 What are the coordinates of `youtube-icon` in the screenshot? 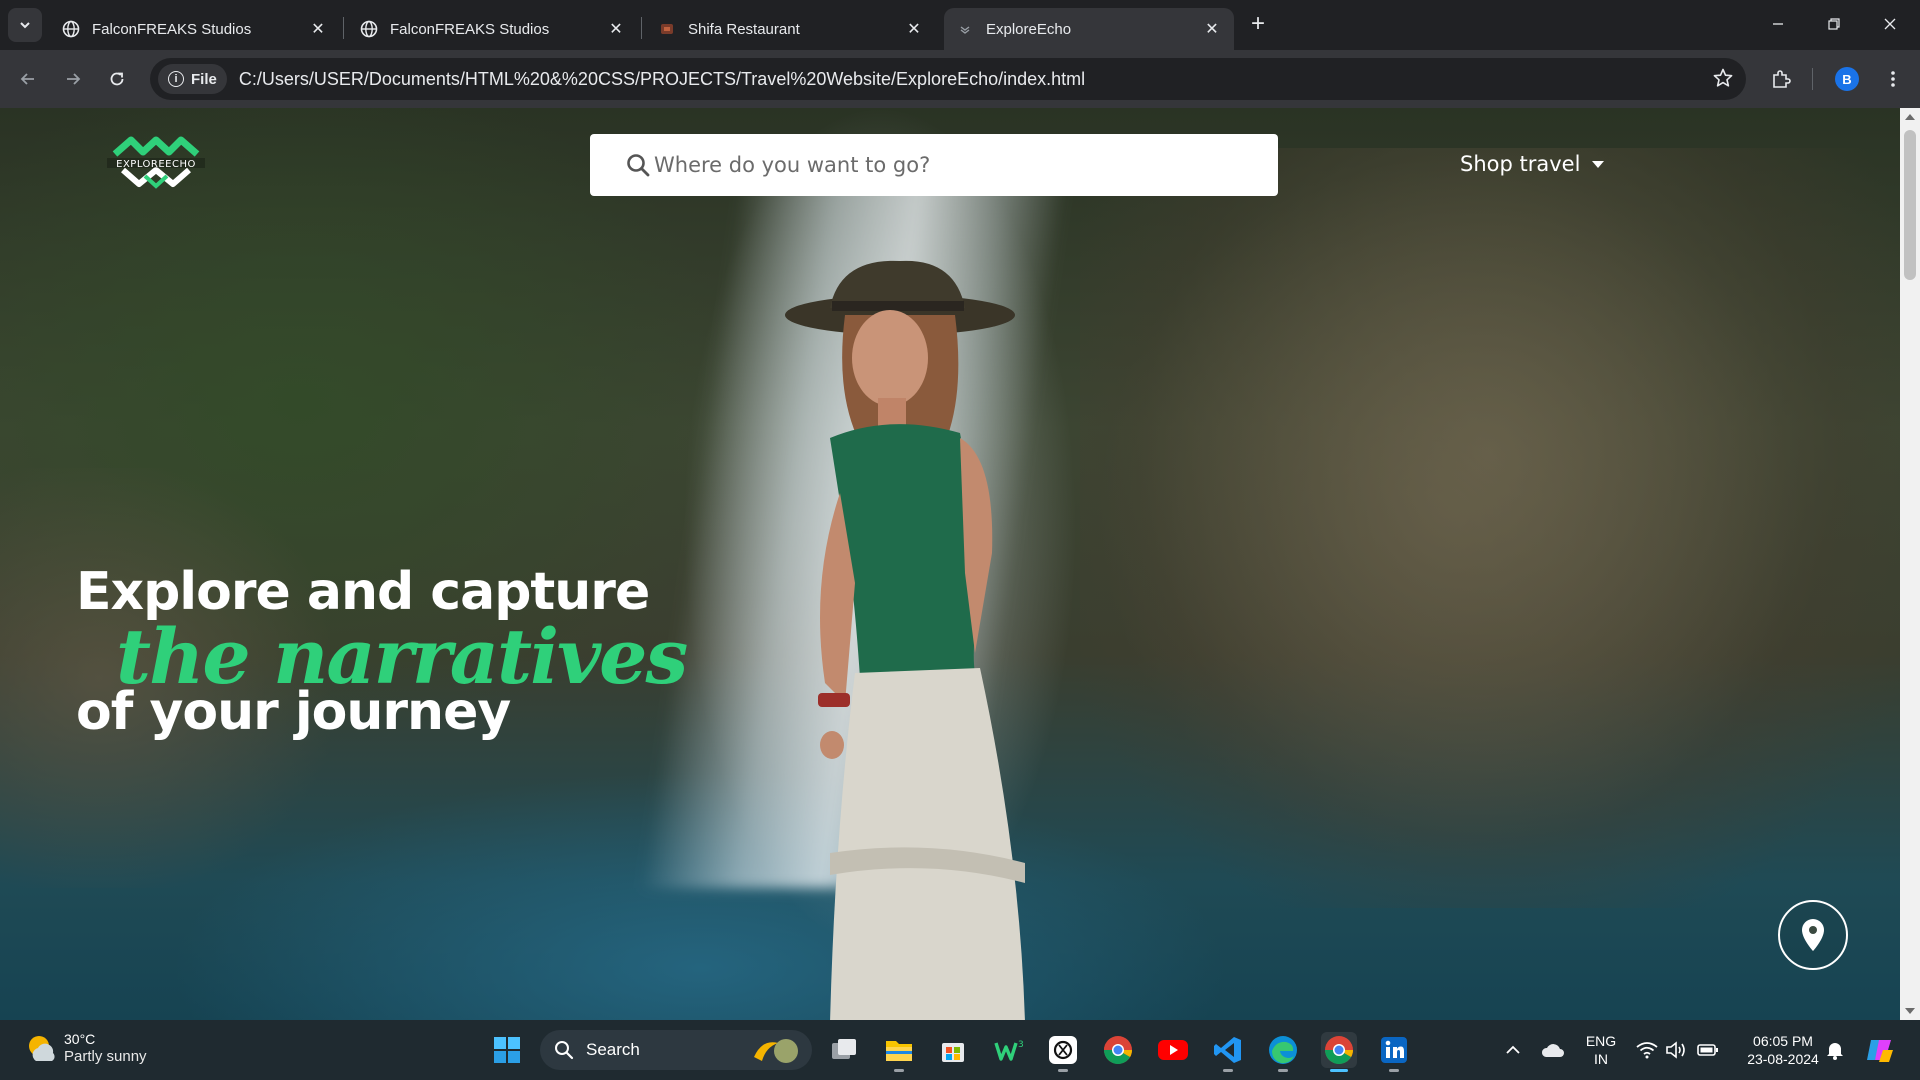 It's located at (1173, 1050).